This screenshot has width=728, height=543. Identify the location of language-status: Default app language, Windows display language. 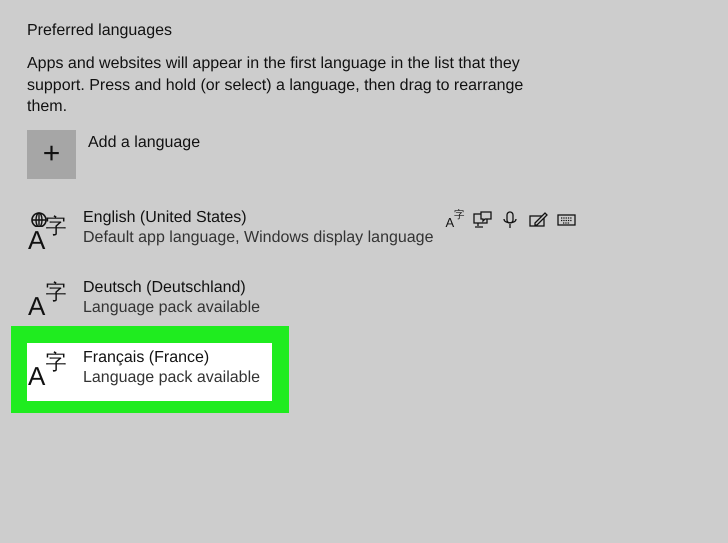
(258, 237).